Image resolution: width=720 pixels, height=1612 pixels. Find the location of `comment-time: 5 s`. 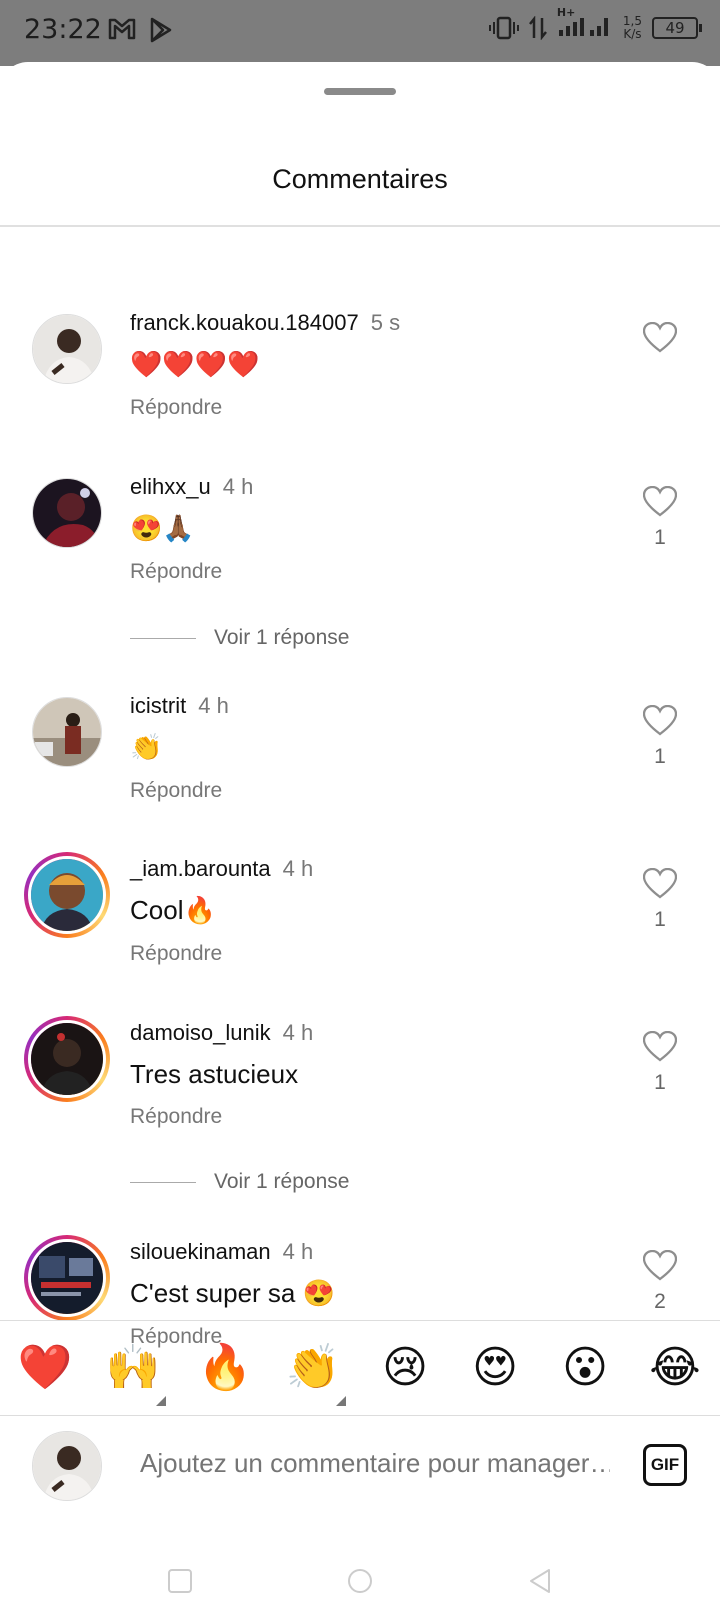

comment-time: 5 s is located at coordinates (385, 322).